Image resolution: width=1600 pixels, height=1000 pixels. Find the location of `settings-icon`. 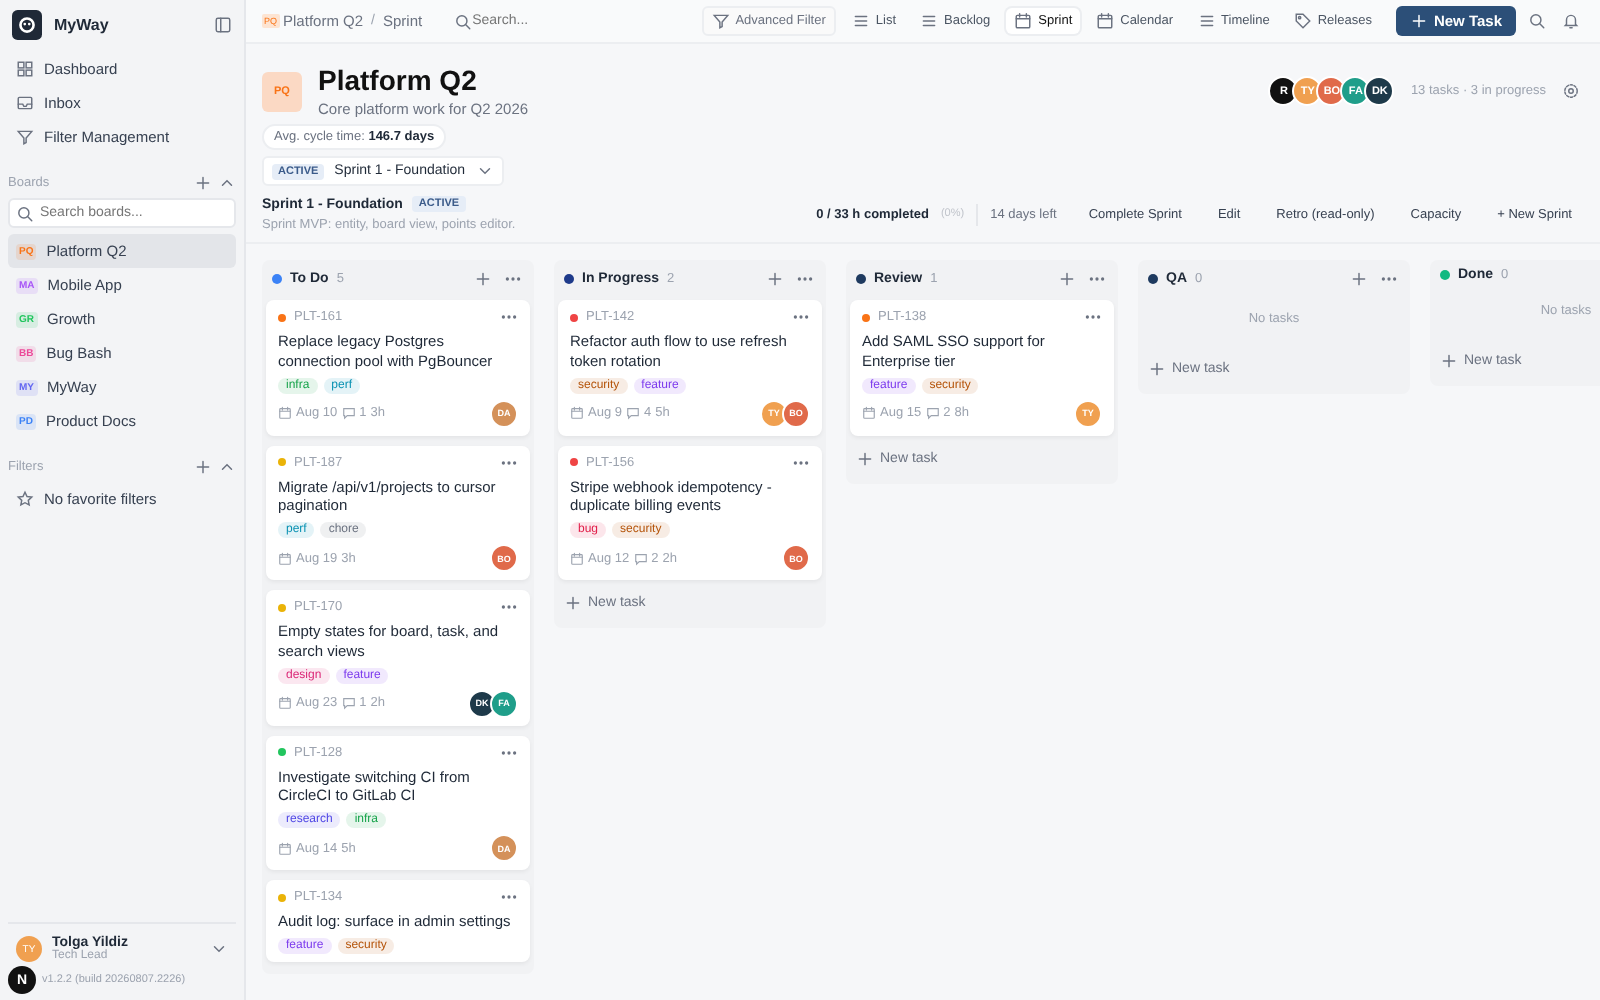

settings-icon is located at coordinates (1571, 91).